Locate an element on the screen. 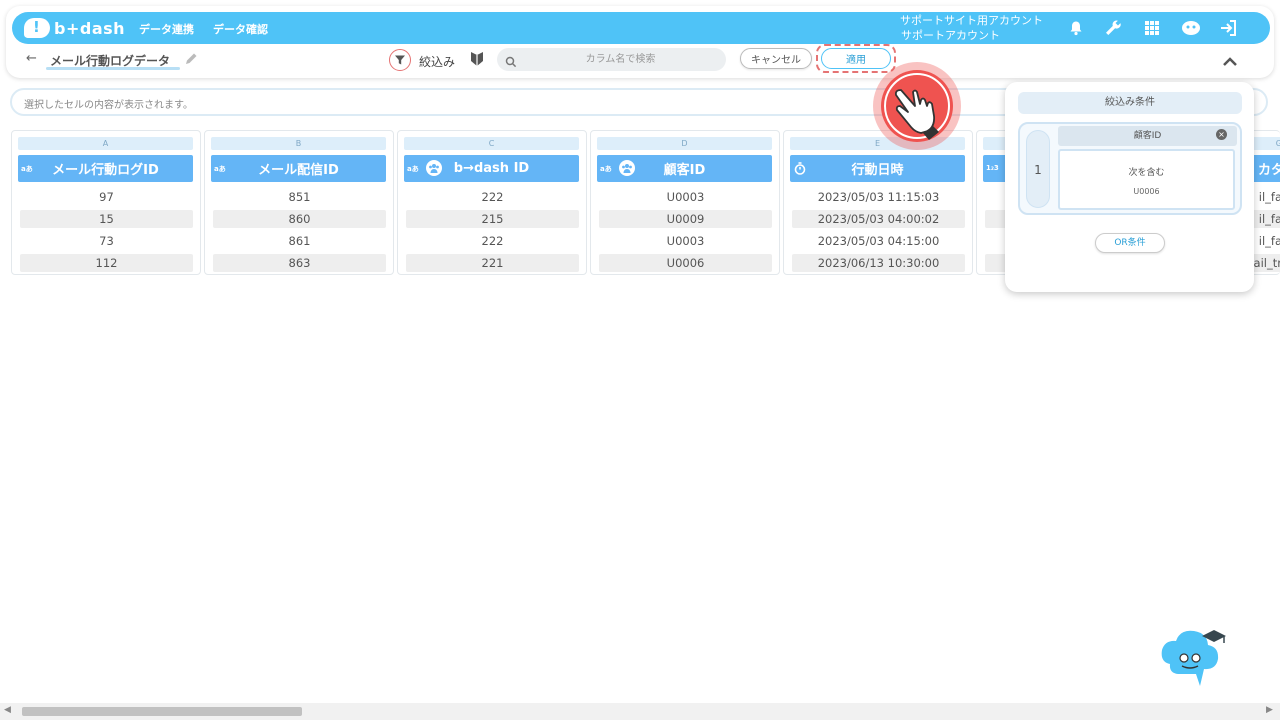 The width and height of the screenshot is (1280, 720). column-title: 行動日時 is located at coordinates (877, 170).